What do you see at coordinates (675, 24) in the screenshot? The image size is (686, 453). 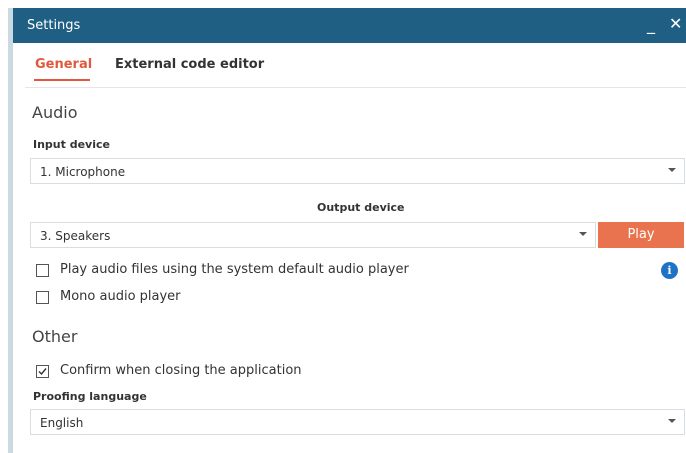 I see `close-icon: ✕` at bounding box center [675, 24].